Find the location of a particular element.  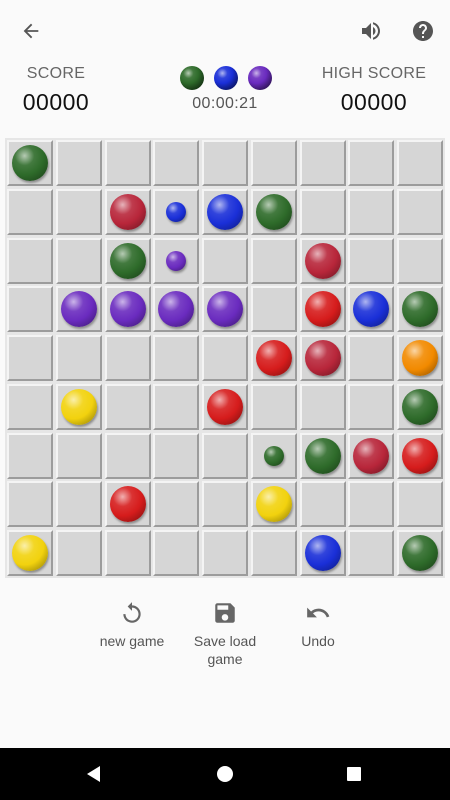

board-cell-r5-c3 is located at coordinates (176, 406).